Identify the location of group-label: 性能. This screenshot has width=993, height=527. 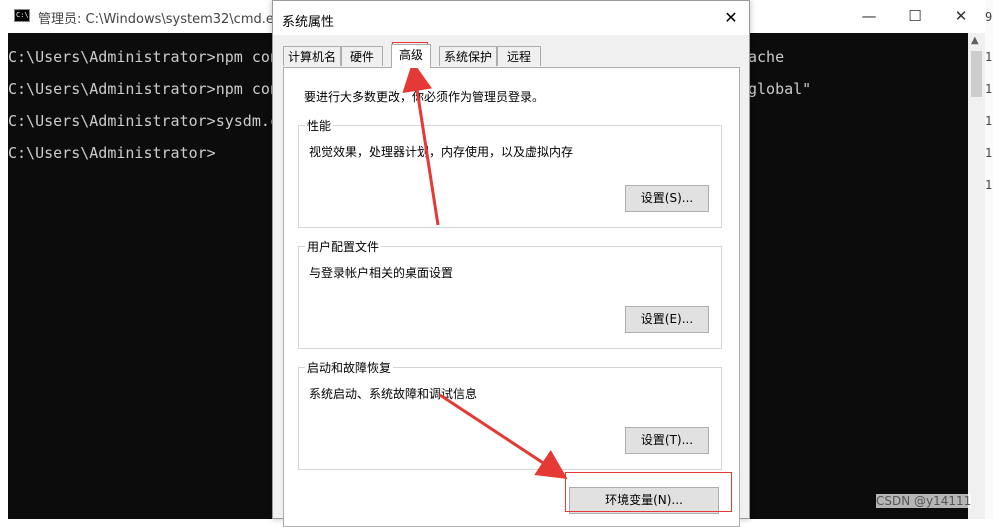
(319, 125).